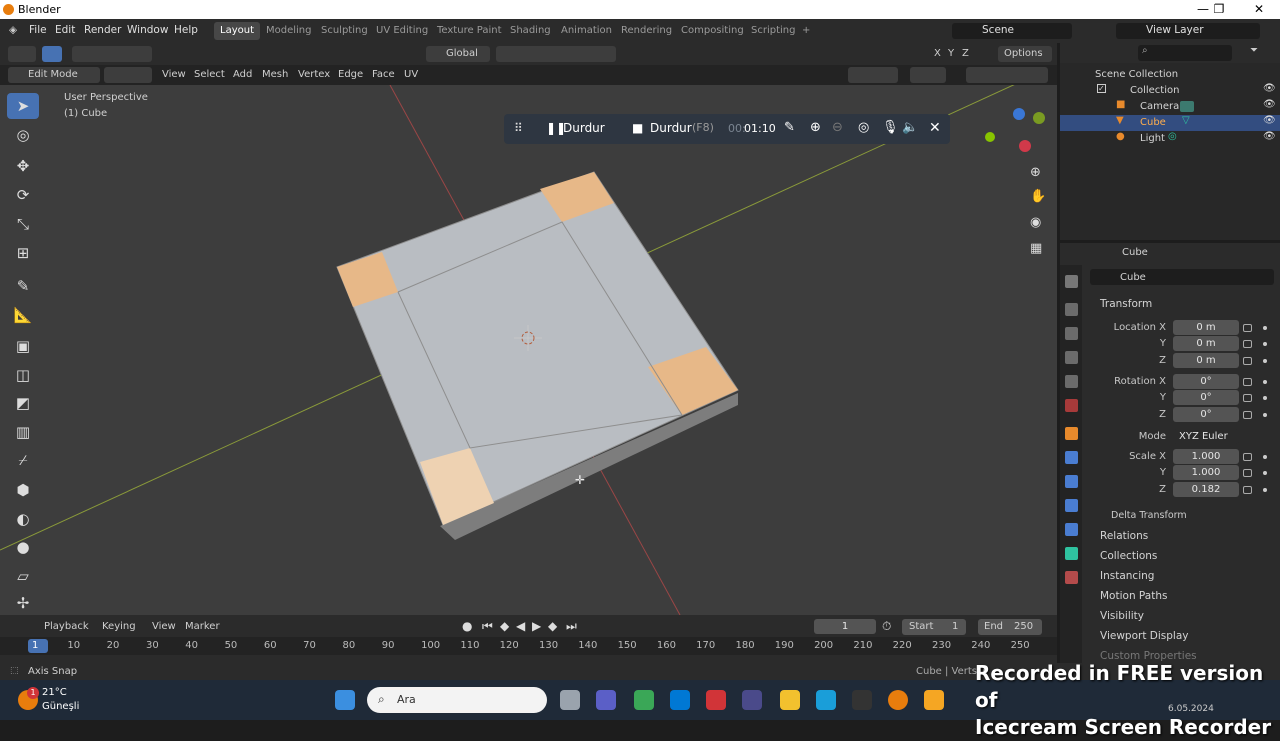  Describe the element at coordinates (237, 31) in the screenshot. I see `tab-layout: Layout` at that location.